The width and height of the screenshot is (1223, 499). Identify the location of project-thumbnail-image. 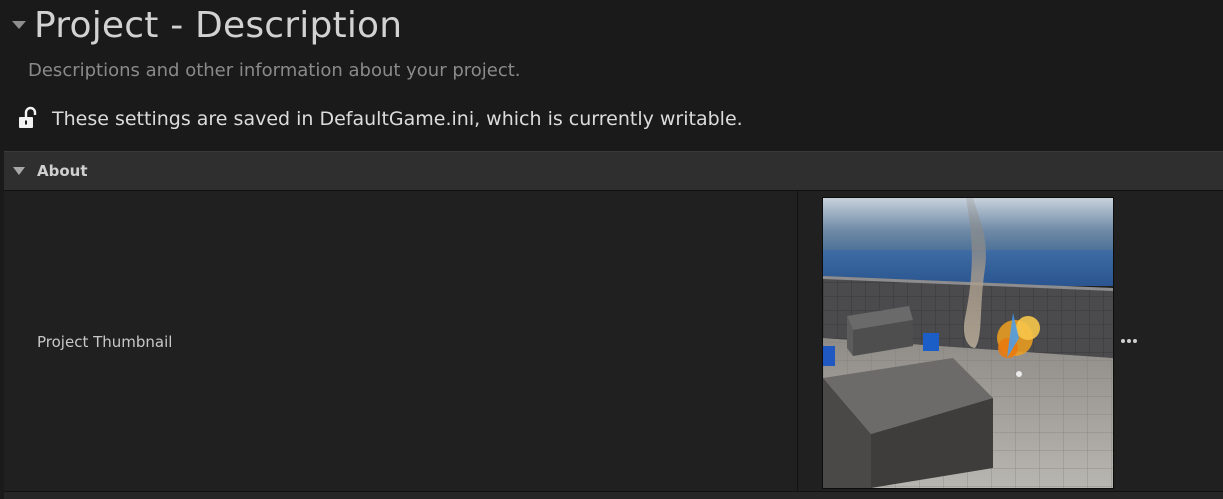
(968, 343).